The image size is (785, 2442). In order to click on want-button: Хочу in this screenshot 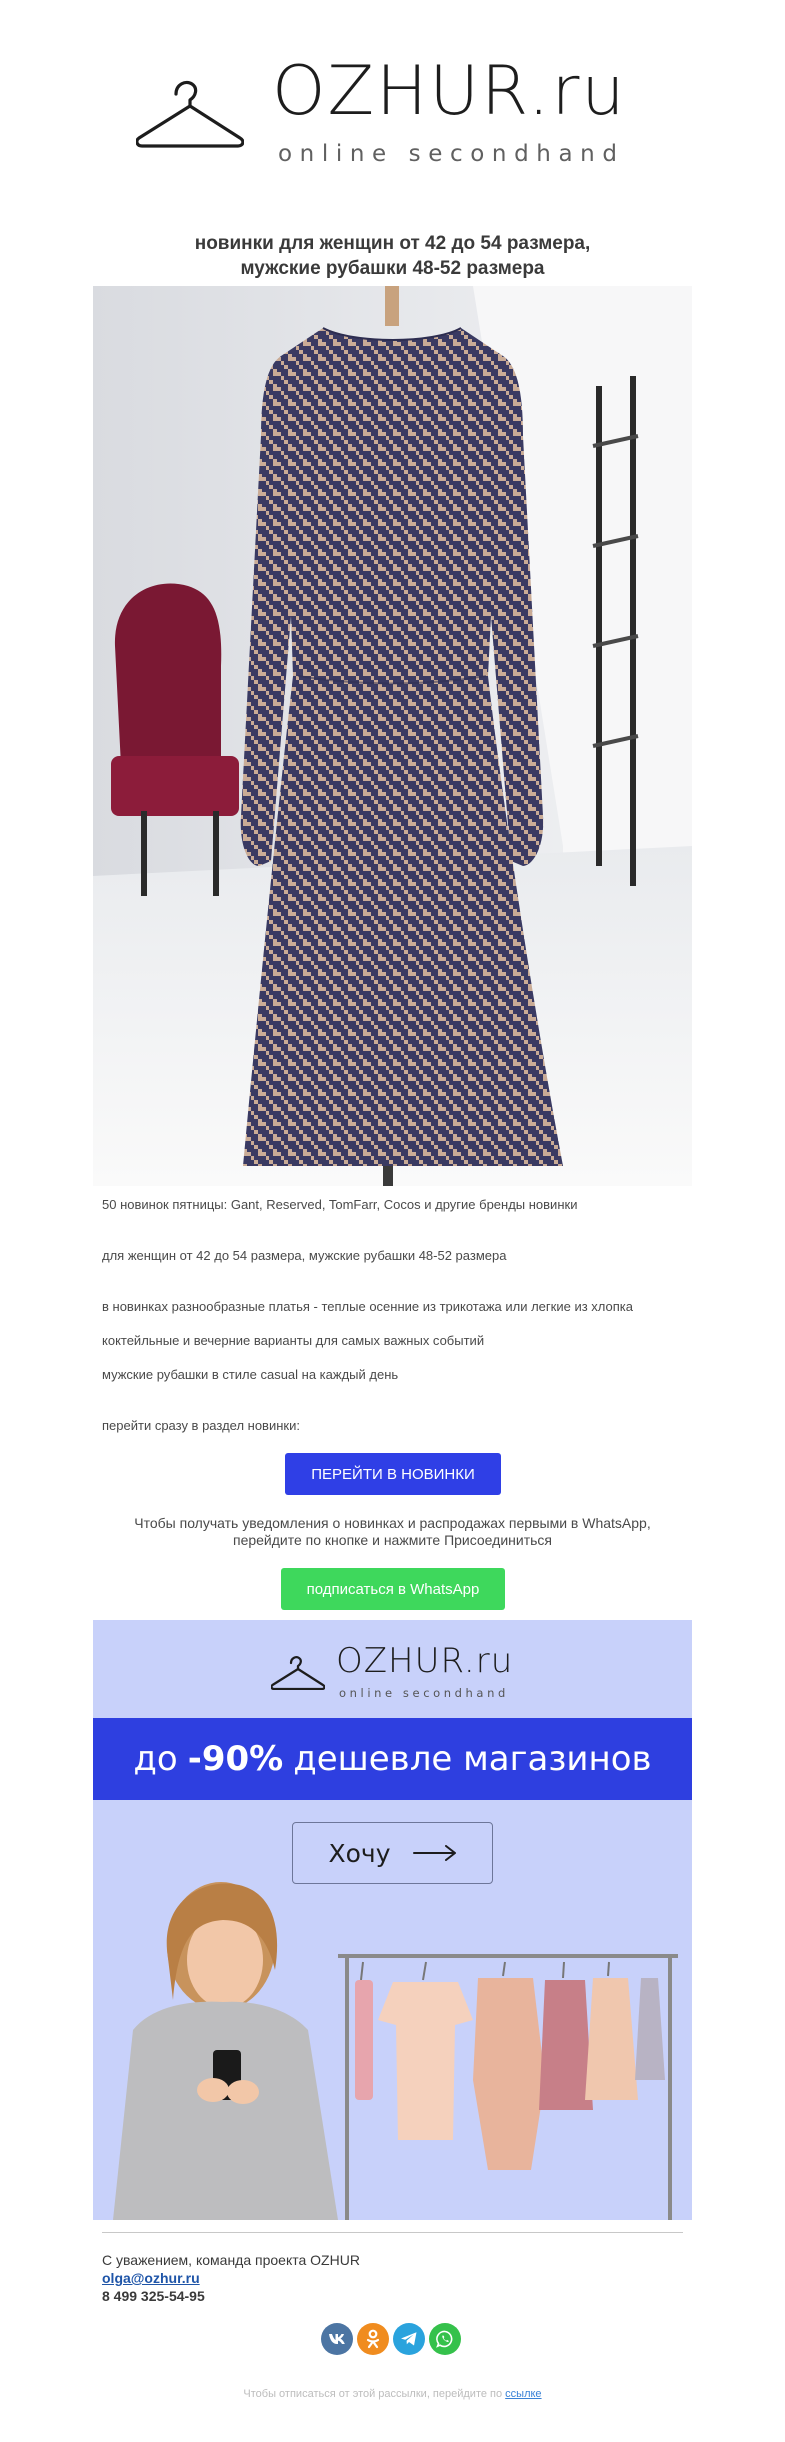, I will do `click(392, 1853)`.